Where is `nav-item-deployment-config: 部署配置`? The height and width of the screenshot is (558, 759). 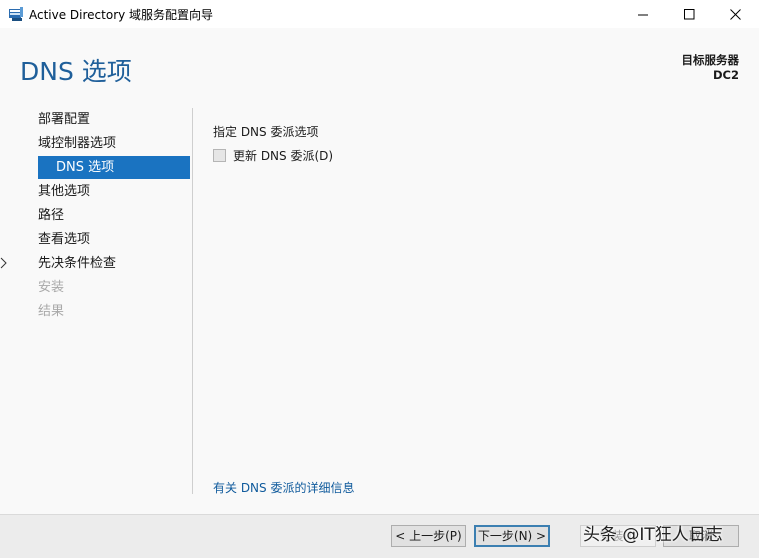 nav-item-deployment-config: 部署配置 is located at coordinates (114, 119).